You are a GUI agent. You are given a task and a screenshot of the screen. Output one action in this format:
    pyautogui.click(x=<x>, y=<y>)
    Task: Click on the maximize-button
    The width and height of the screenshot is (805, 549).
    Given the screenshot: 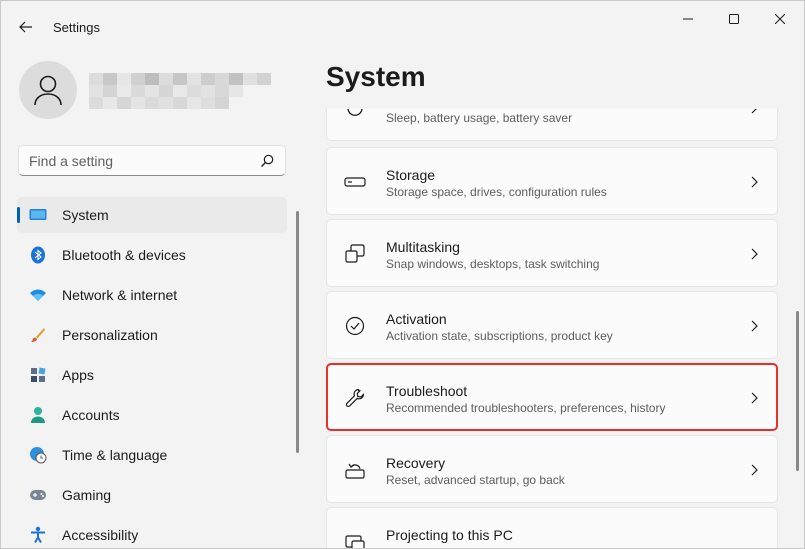 What is the action you would take?
    pyautogui.click(x=734, y=19)
    